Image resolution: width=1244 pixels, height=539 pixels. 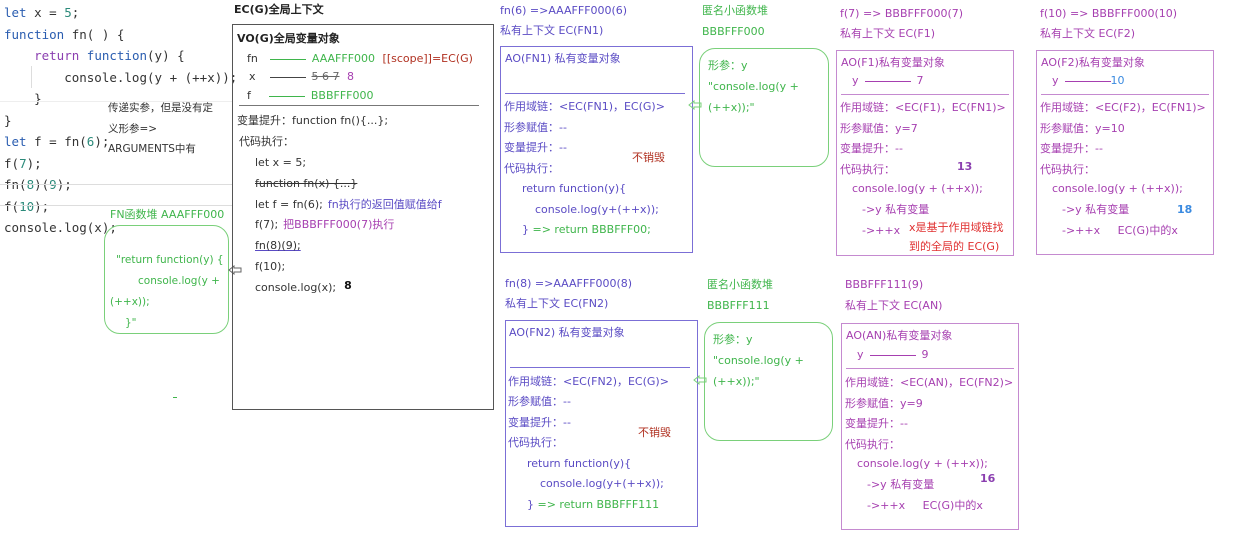 I want to click on exec-row: function fn(x) {...}, so click(x=306, y=184).